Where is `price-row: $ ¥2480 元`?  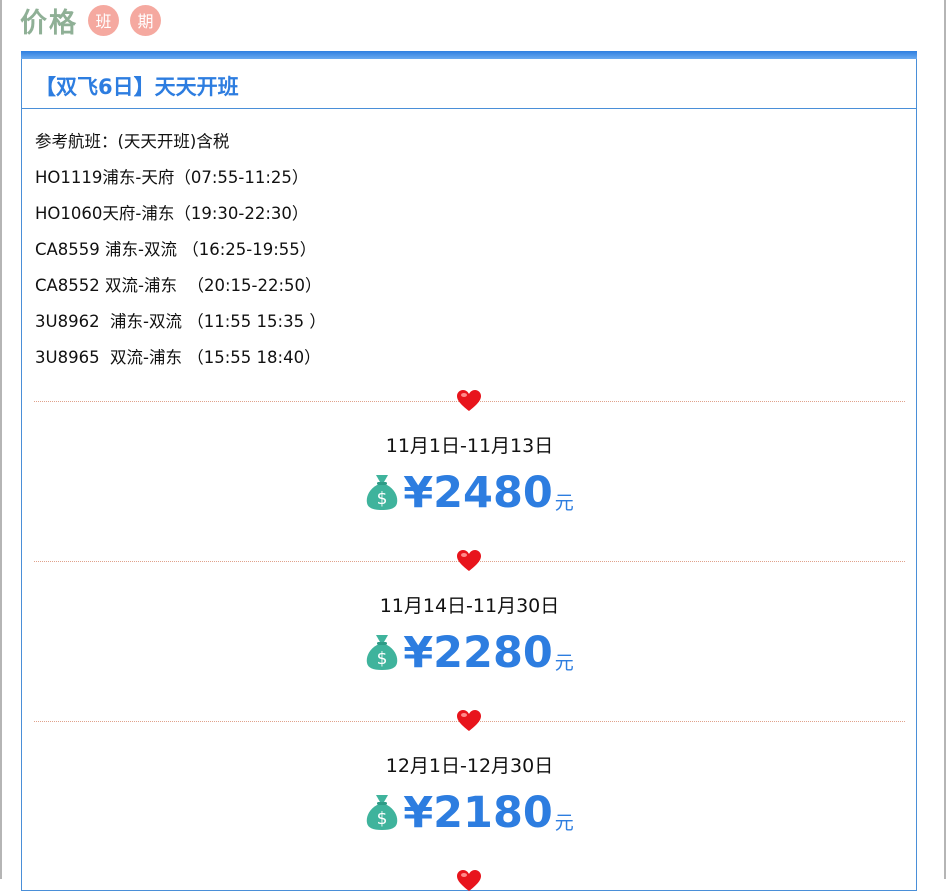
price-row: $ ¥2480 元 is located at coordinates (469, 493).